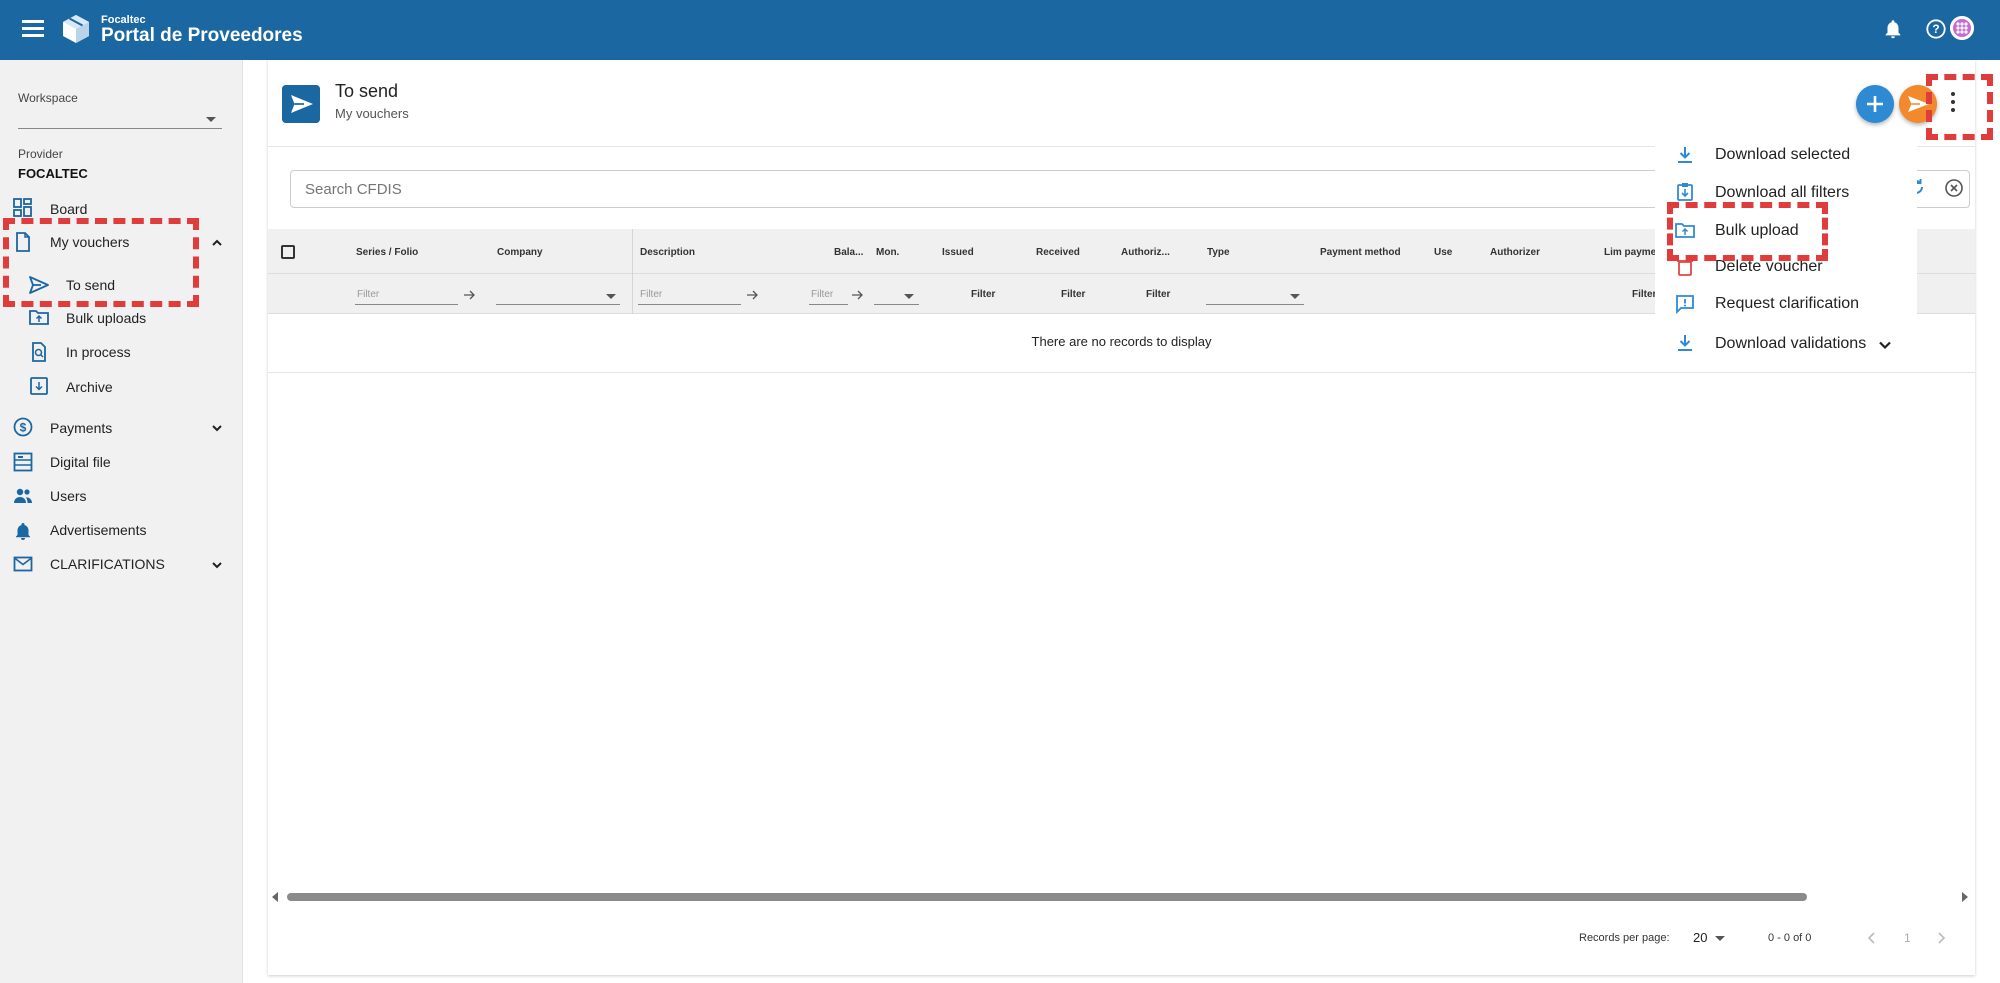 The image size is (2000, 983). Describe the element at coordinates (1941, 938) in the screenshot. I see `next-page-icon` at that location.